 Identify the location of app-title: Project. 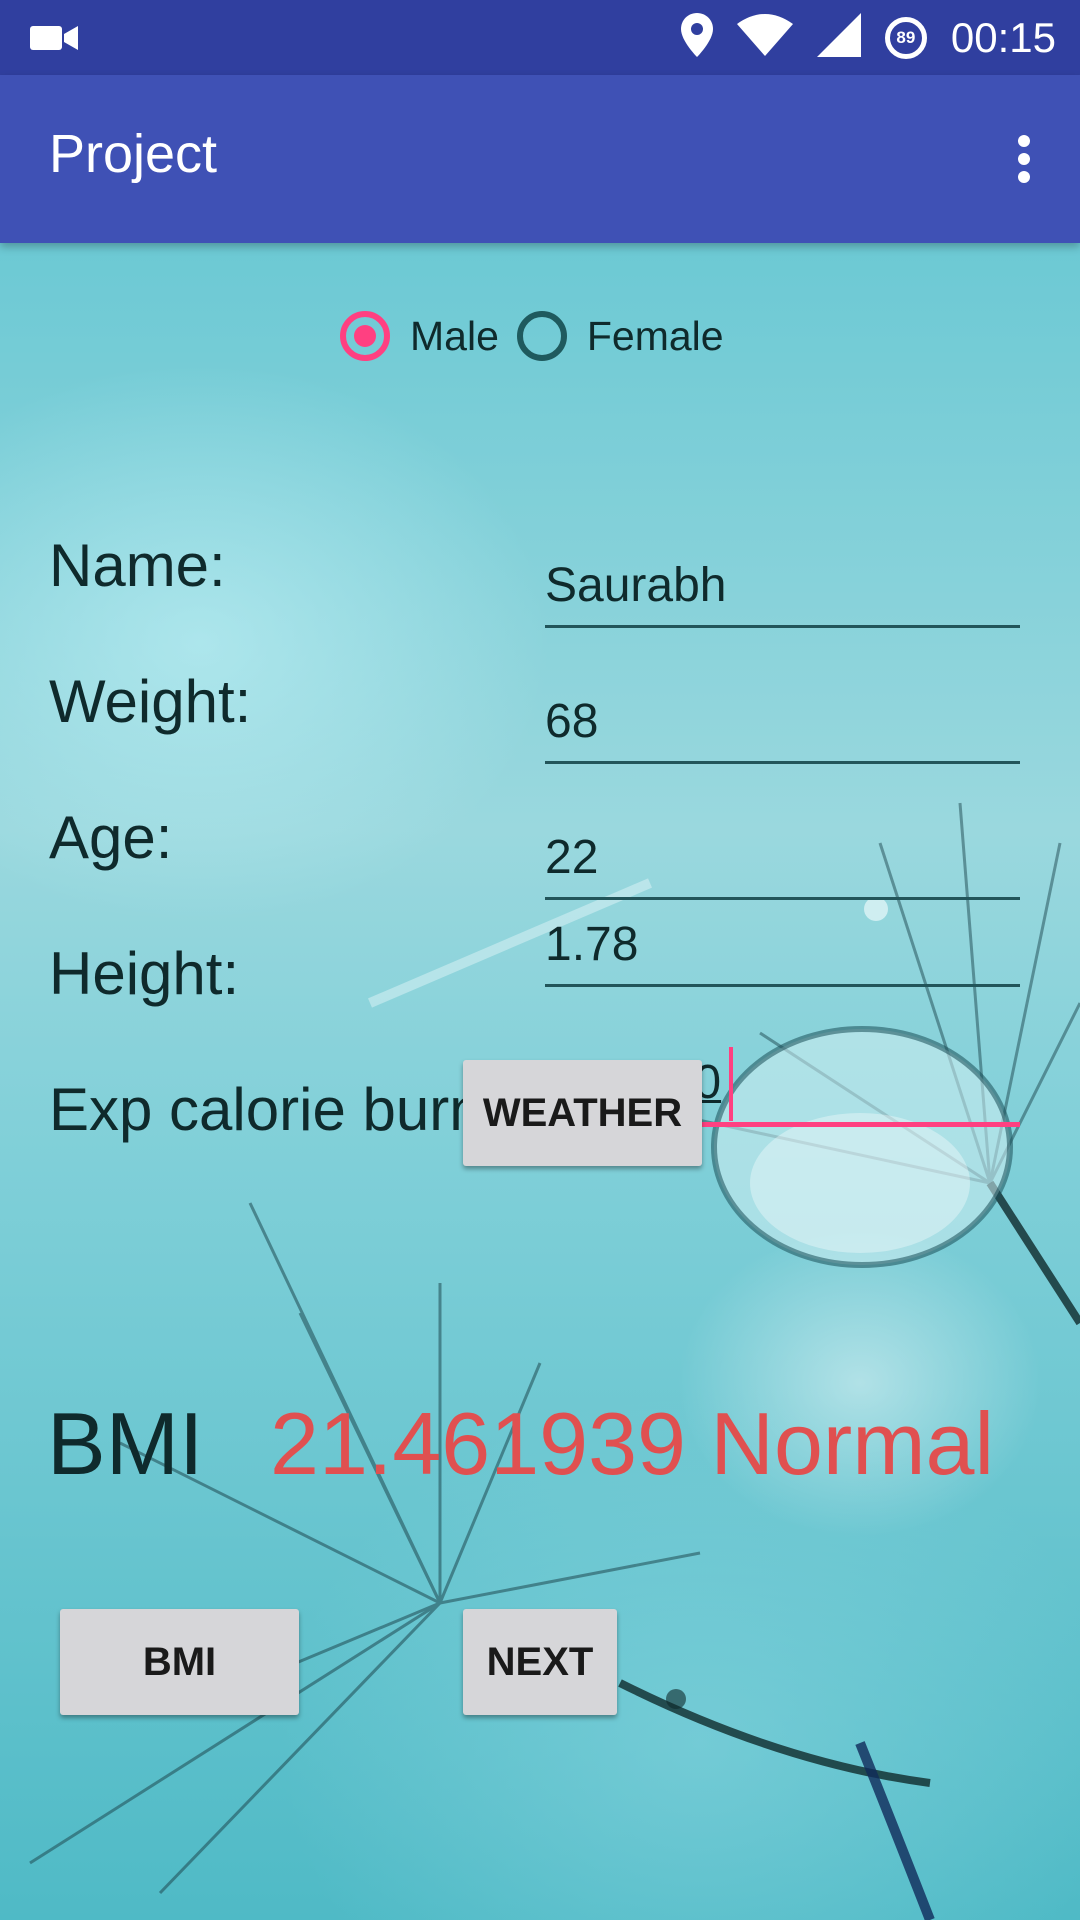
(133, 154).